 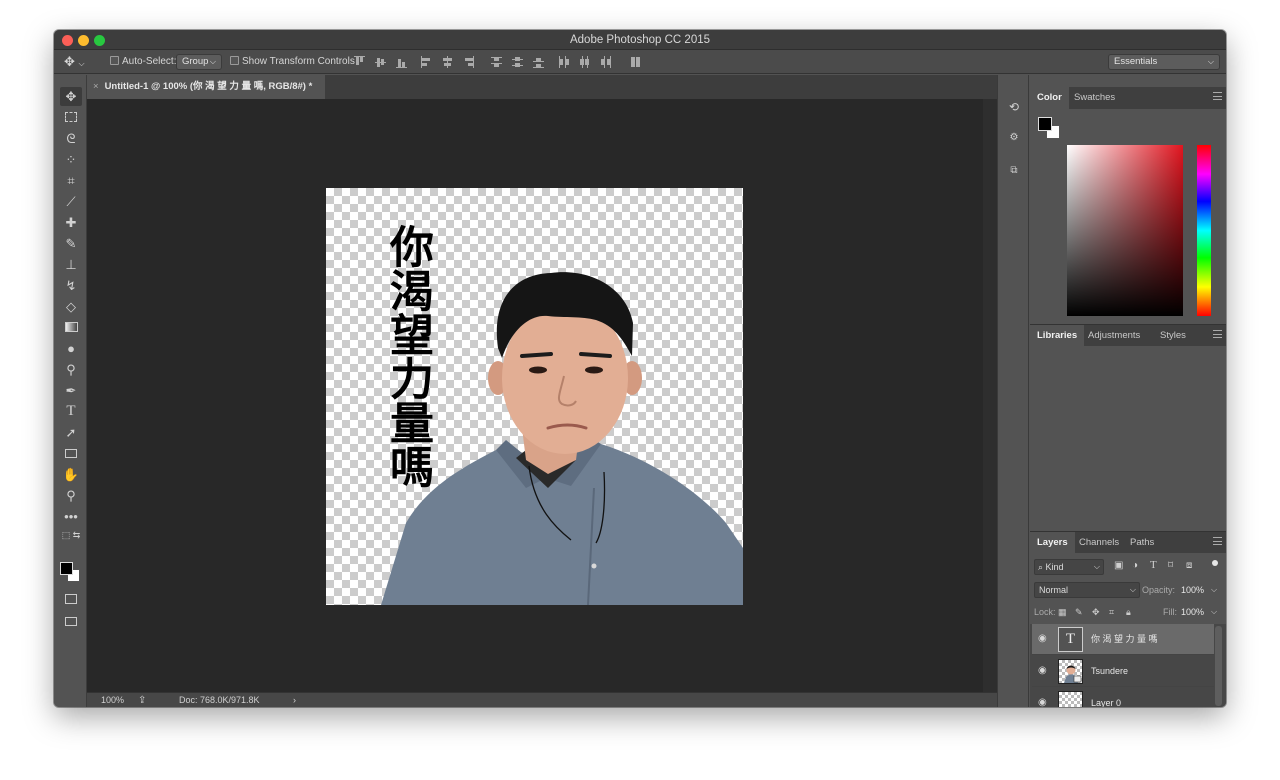 I want to click on auto-align-layers-icon, so click(x=635, y=62).